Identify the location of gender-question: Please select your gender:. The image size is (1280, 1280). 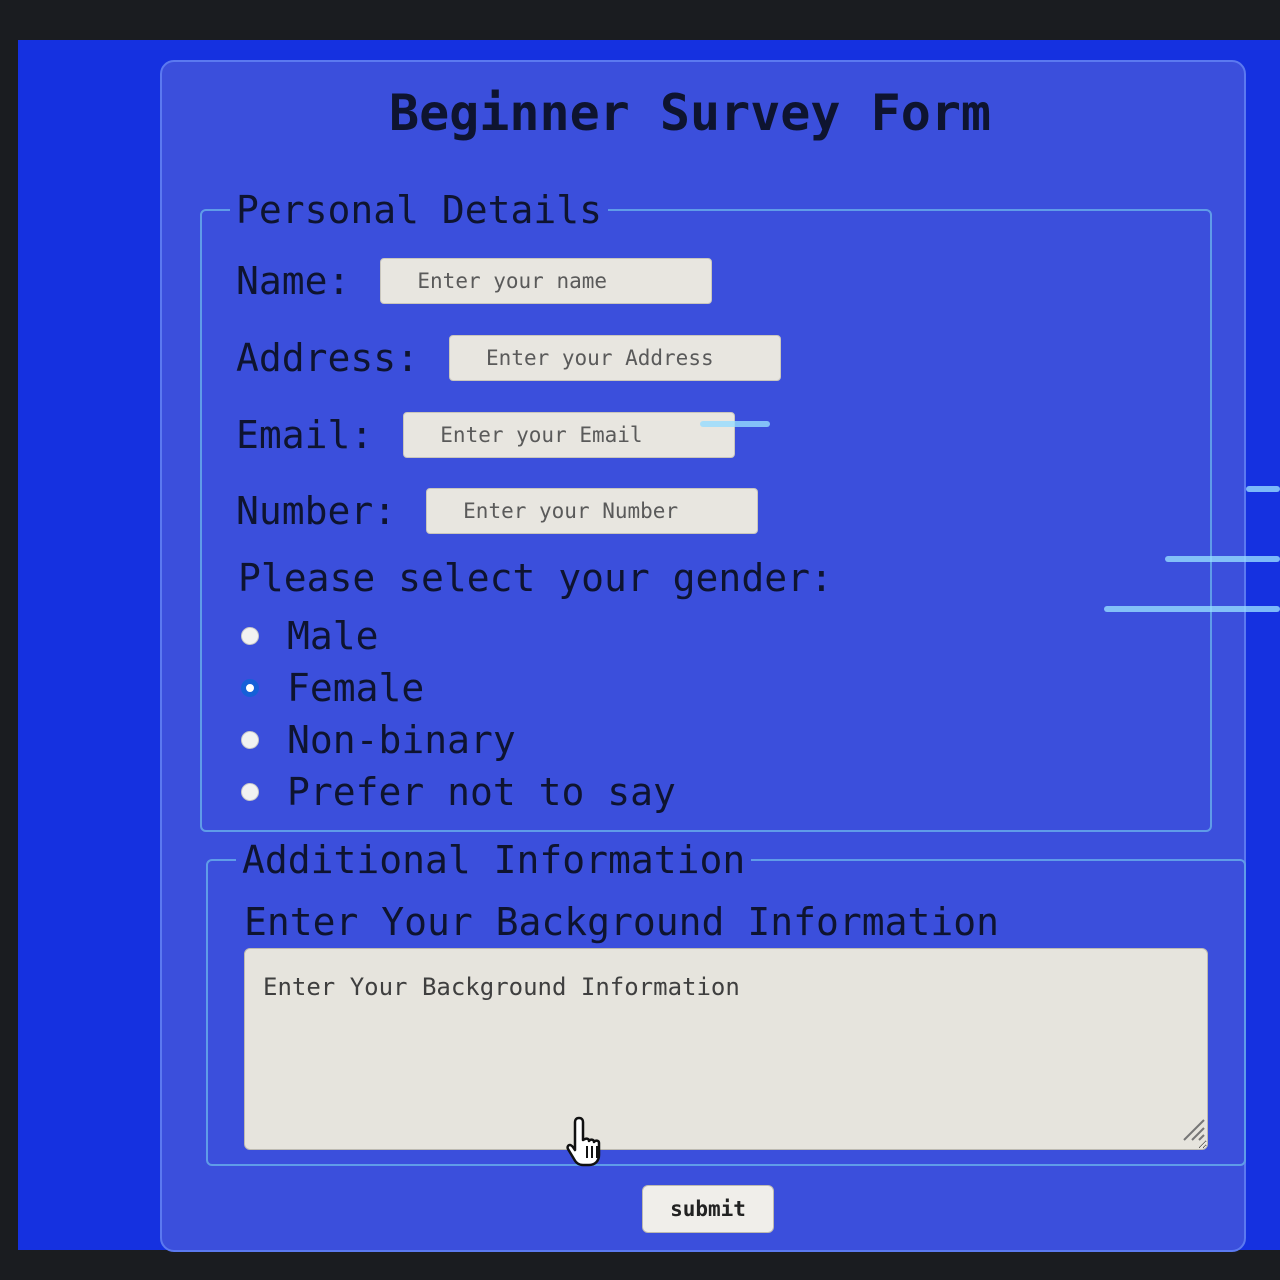
(535, 578).